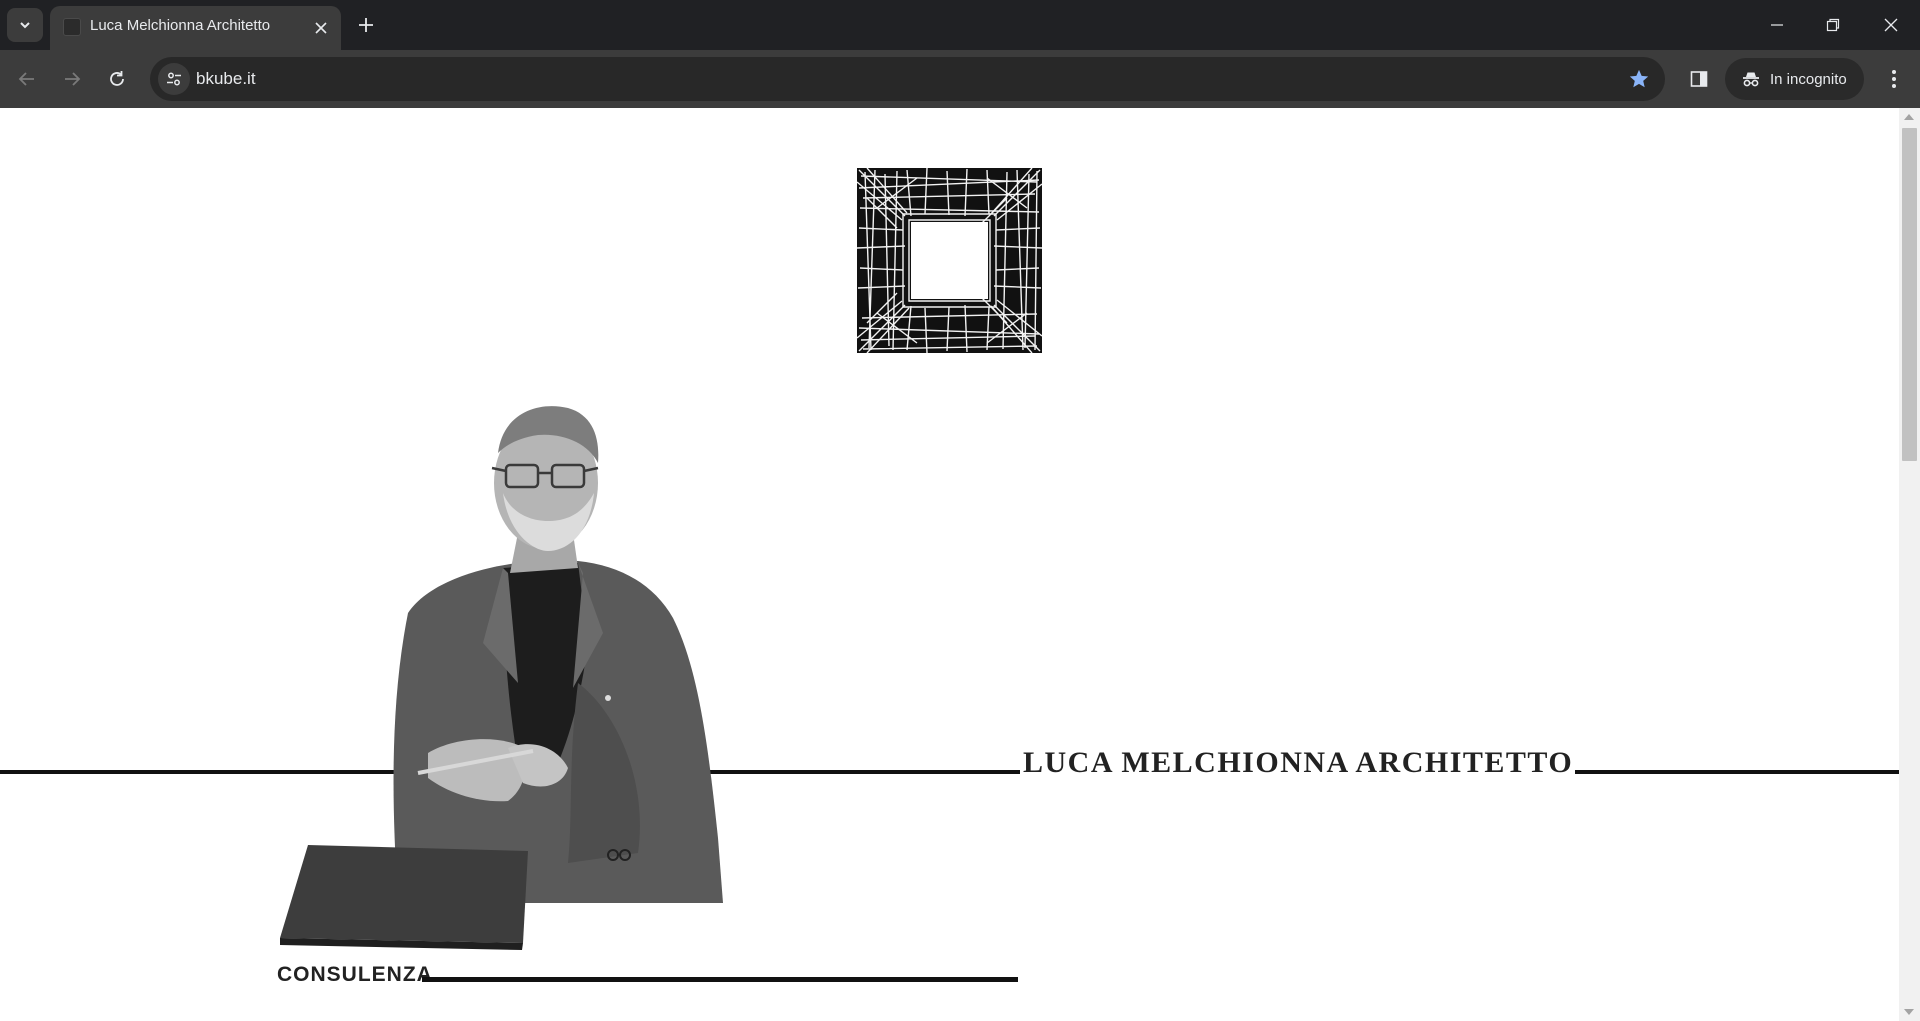 This screenshot has width=1920, height=1021. I want to click on scroll-up-arrow-icon, so click(1909, 117).